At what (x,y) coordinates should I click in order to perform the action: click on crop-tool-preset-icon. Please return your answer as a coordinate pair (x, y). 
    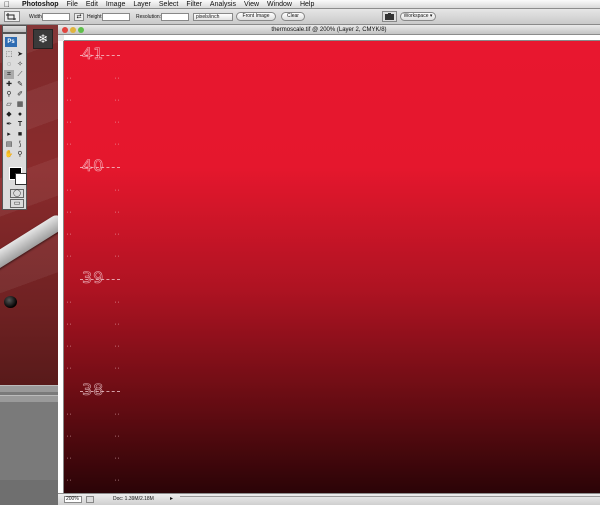
    Looking at the image, I should click on (12, 16).